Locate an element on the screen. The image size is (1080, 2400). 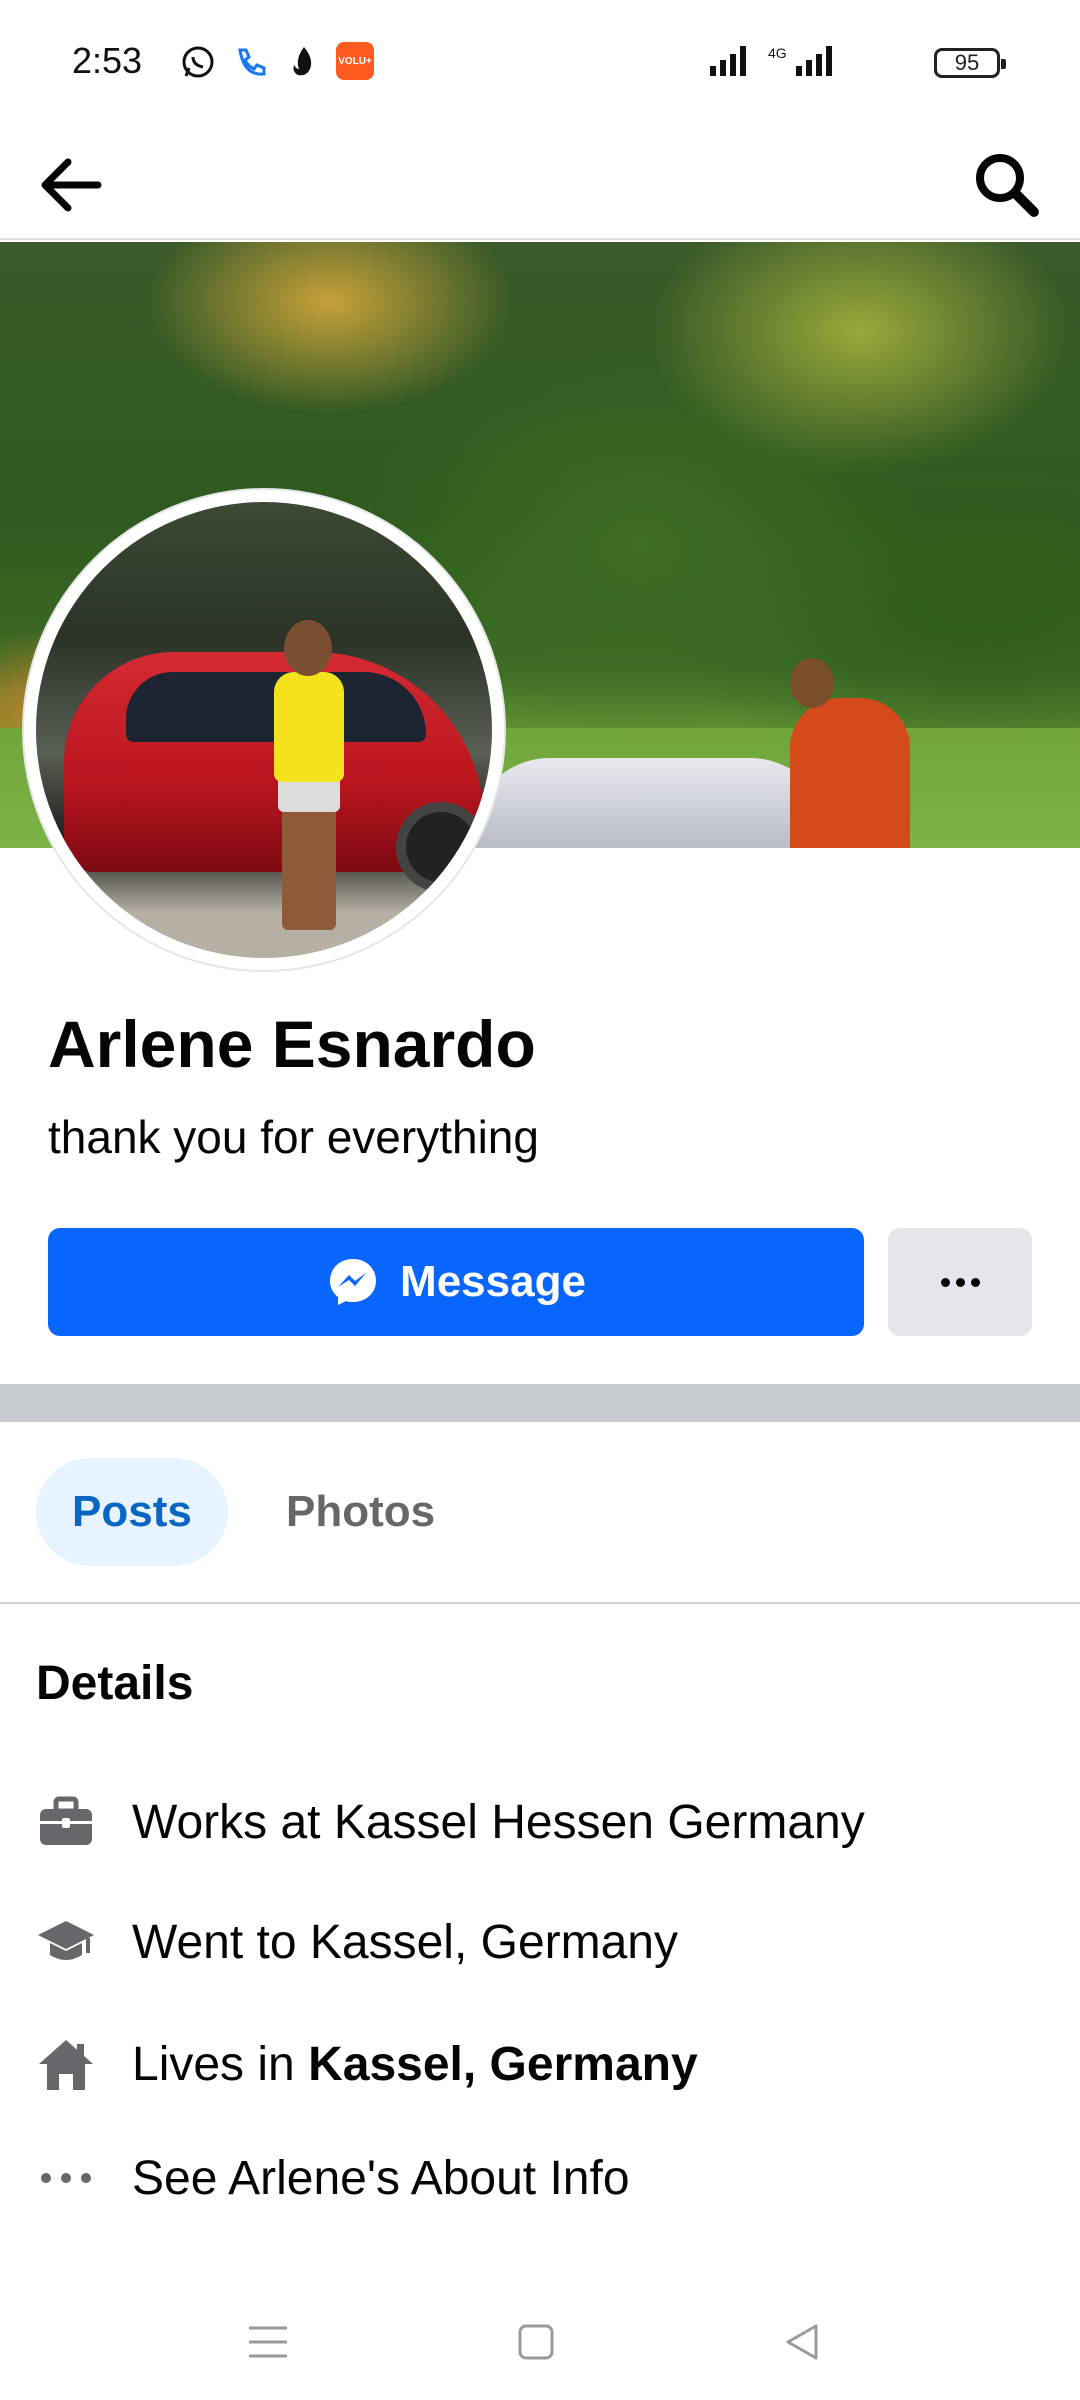
graduation-cap-icon is located at coordinates (66, 1942).